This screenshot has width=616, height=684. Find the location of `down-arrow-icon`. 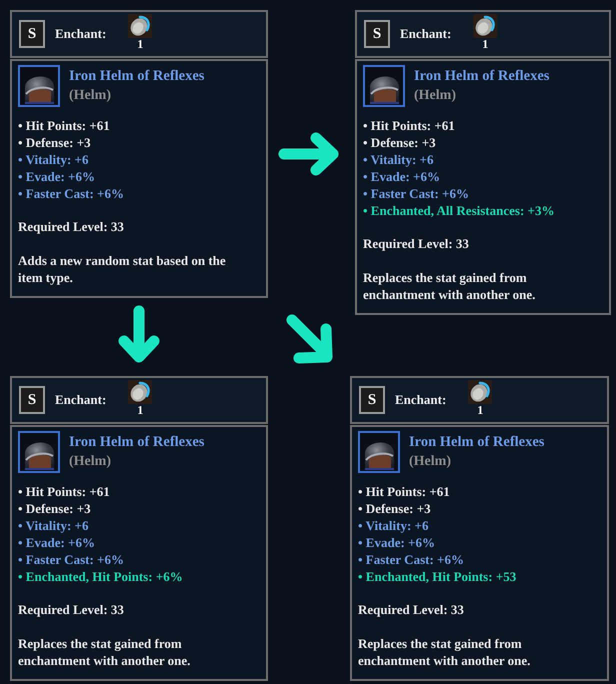

down-arrow-icon is located at coordinates (139, 335).